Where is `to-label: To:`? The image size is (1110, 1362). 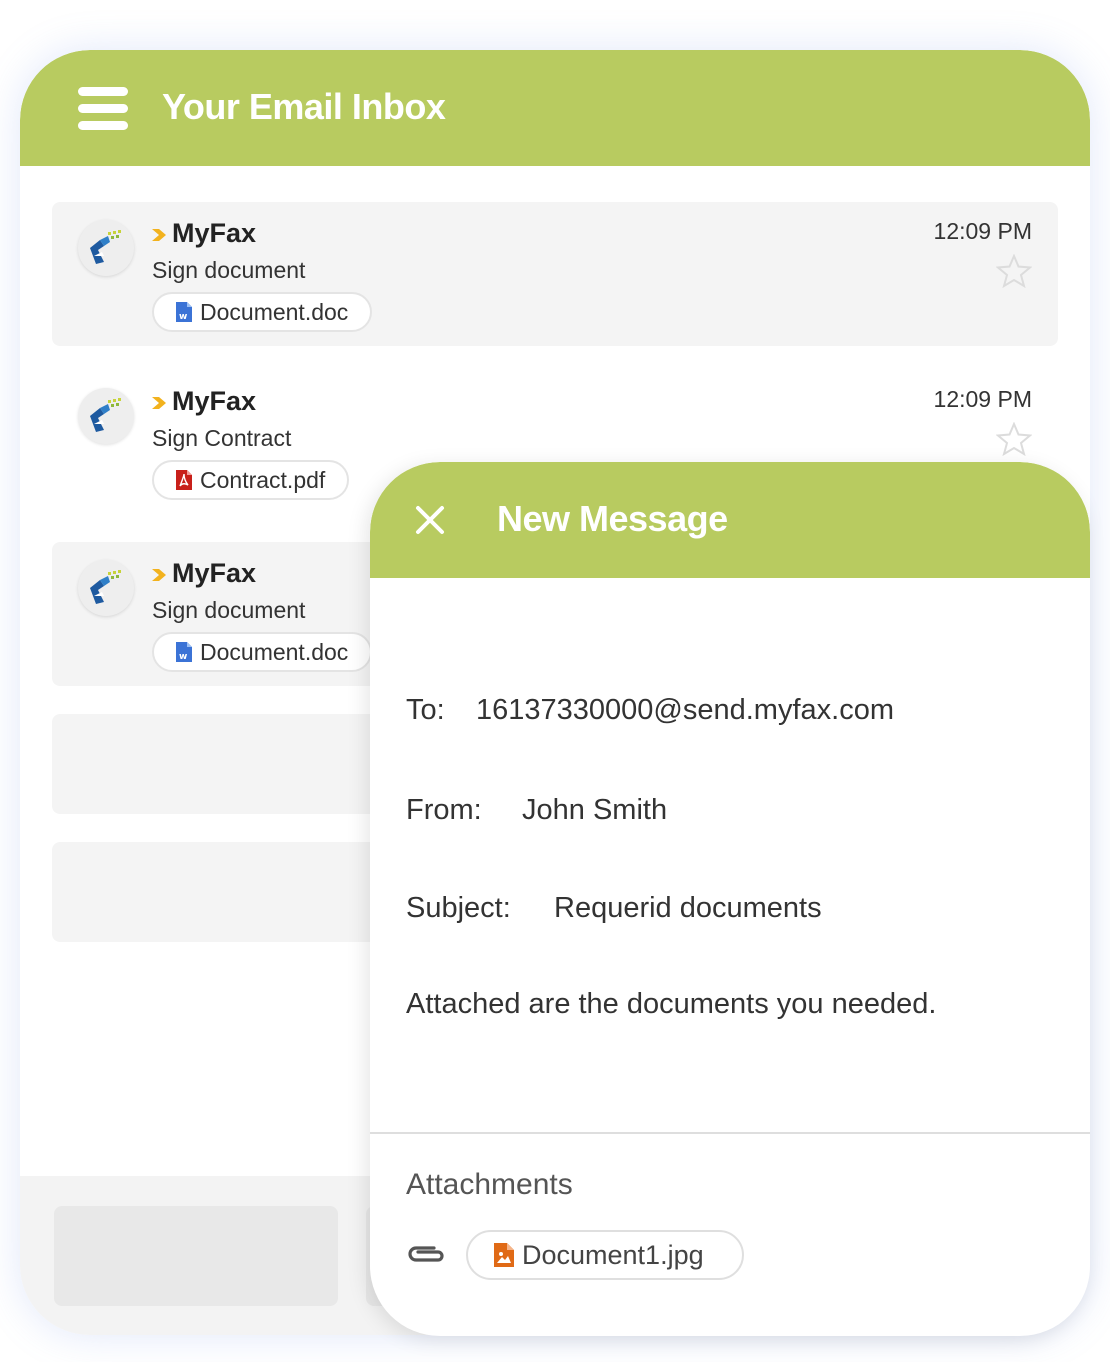
to-label: To: is located at coordinates (425, 710).